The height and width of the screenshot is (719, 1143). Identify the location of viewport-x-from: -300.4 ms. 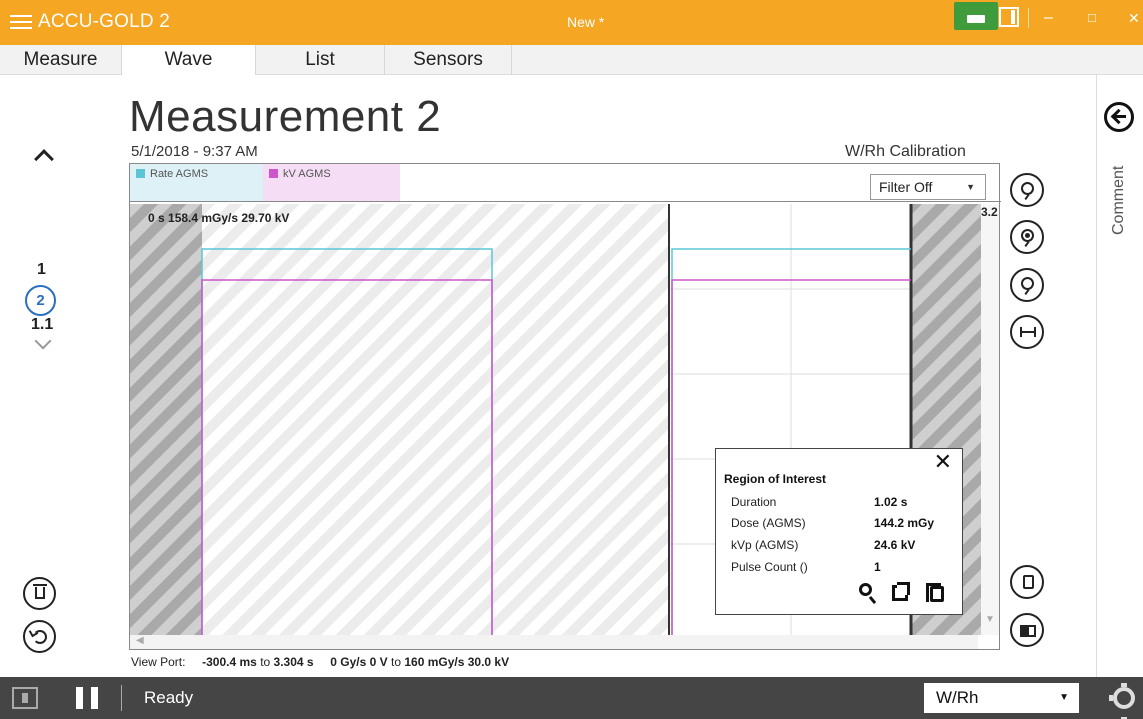
(229, 662).